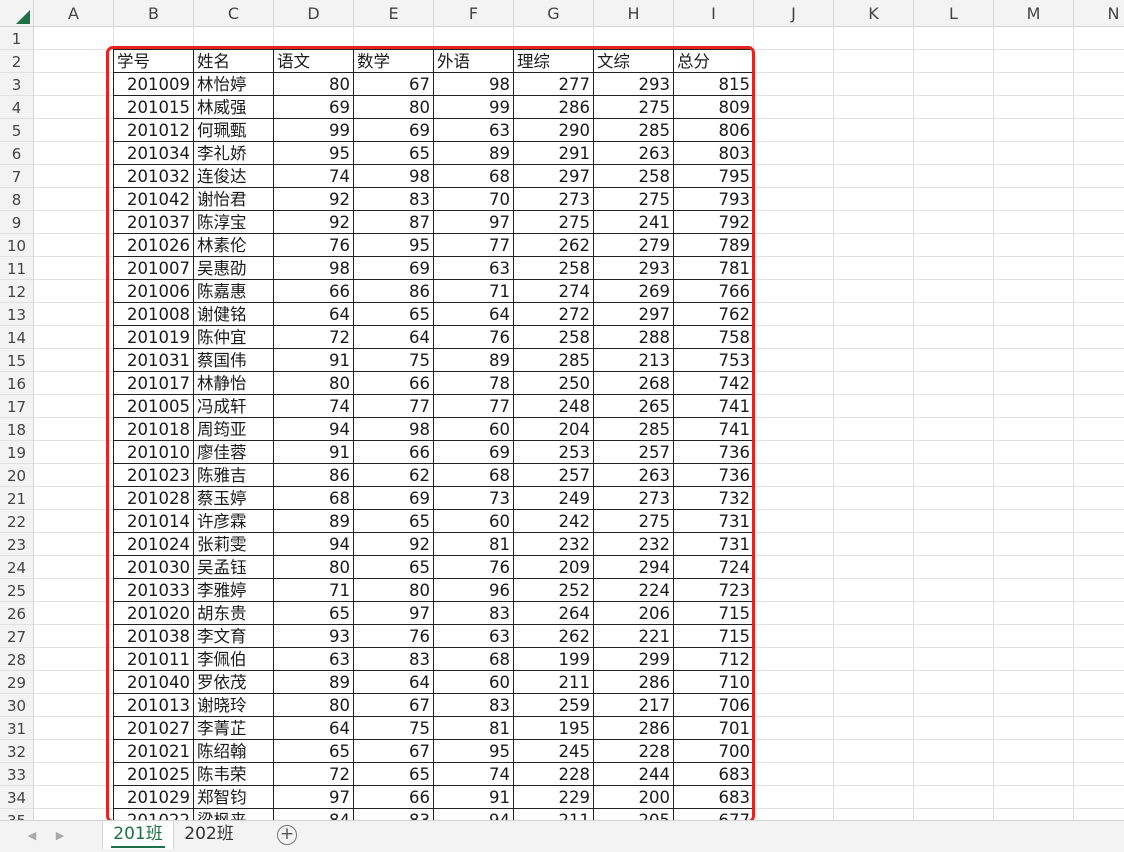 The width and height of the screenshot is (1124, 852). I want to click on table-cell: 263, so click(634, 475).